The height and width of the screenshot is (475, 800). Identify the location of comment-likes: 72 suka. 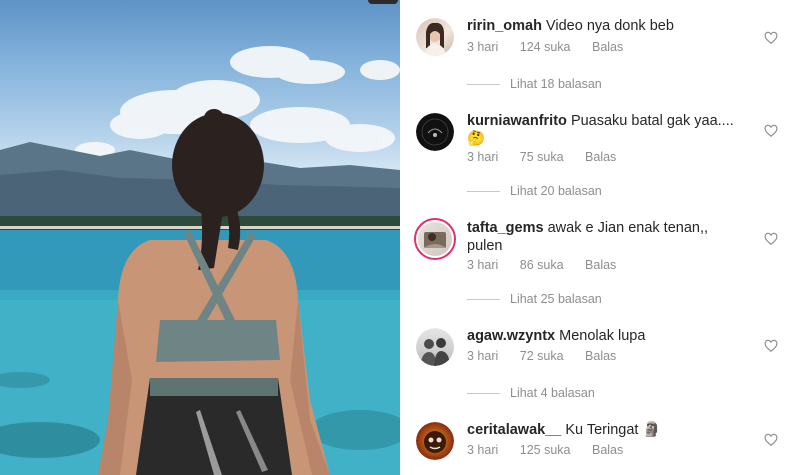
(542, 356).